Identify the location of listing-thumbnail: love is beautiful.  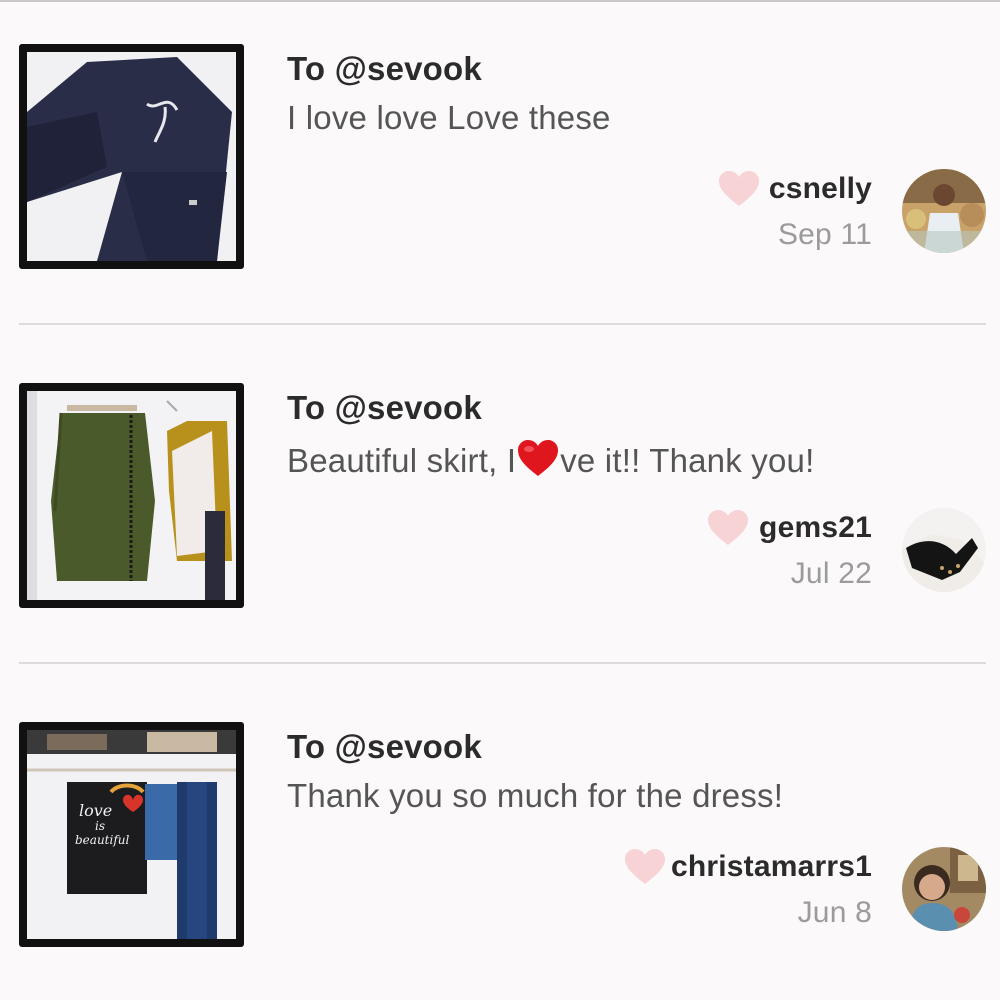
(131, 834).